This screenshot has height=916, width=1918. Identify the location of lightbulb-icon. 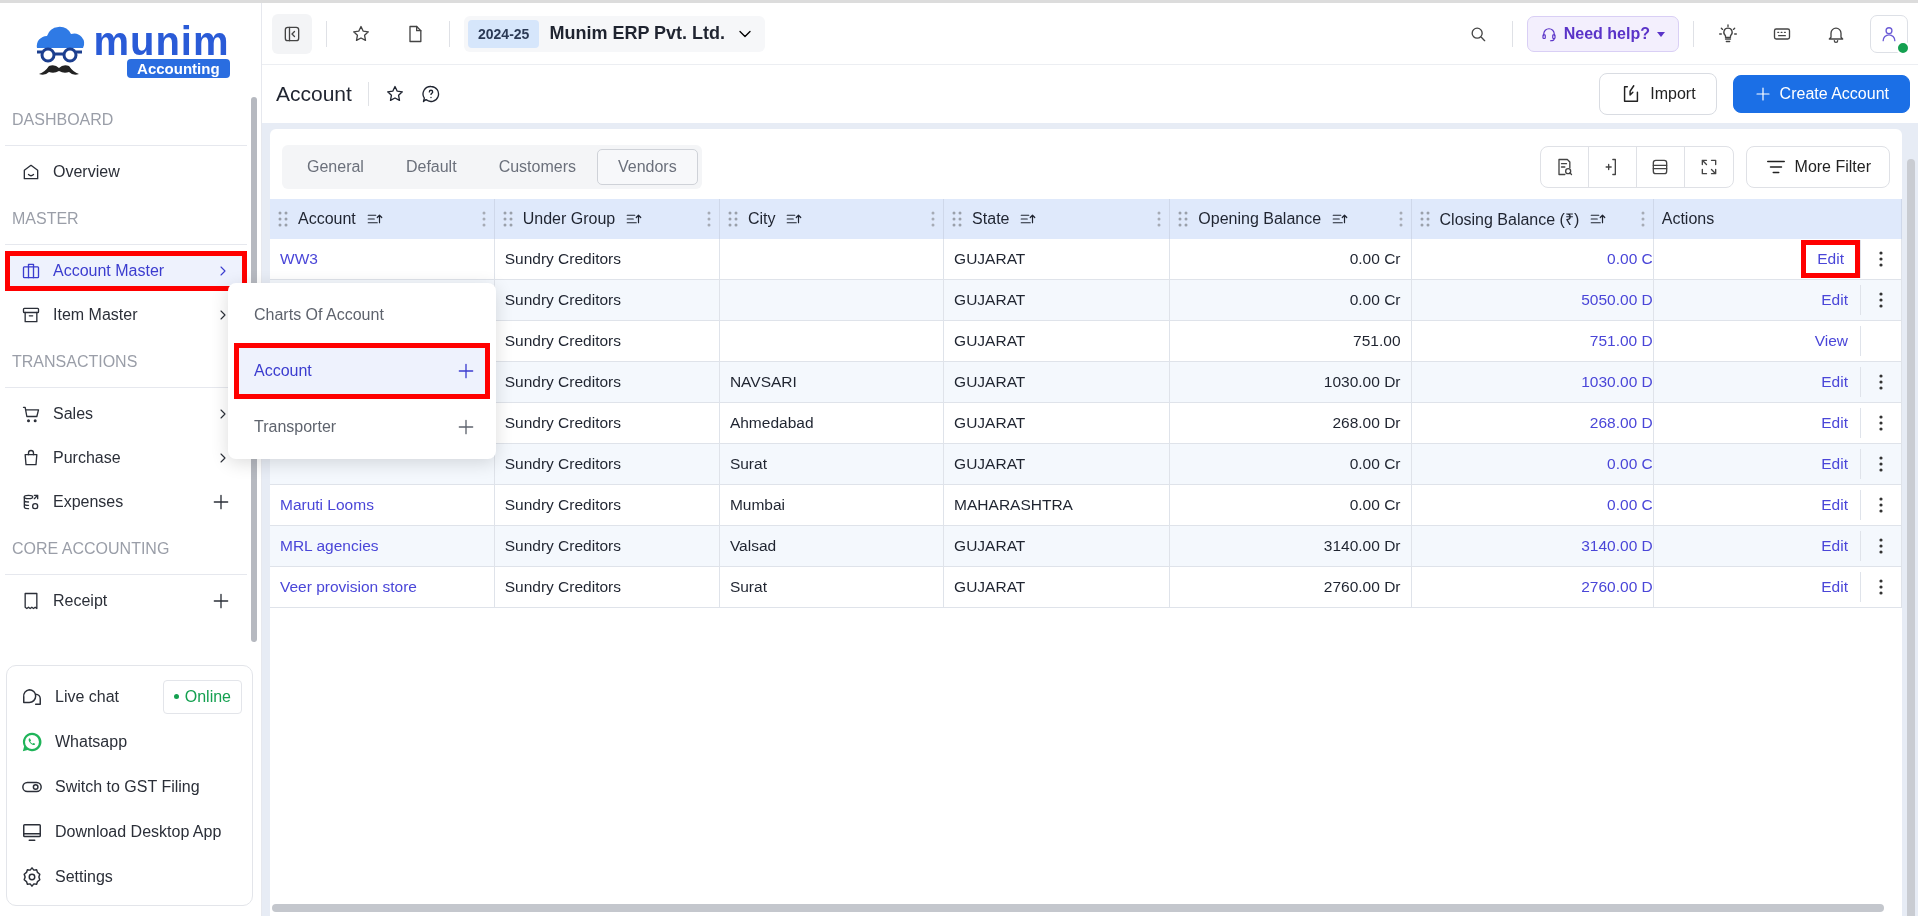
(1728, 33).